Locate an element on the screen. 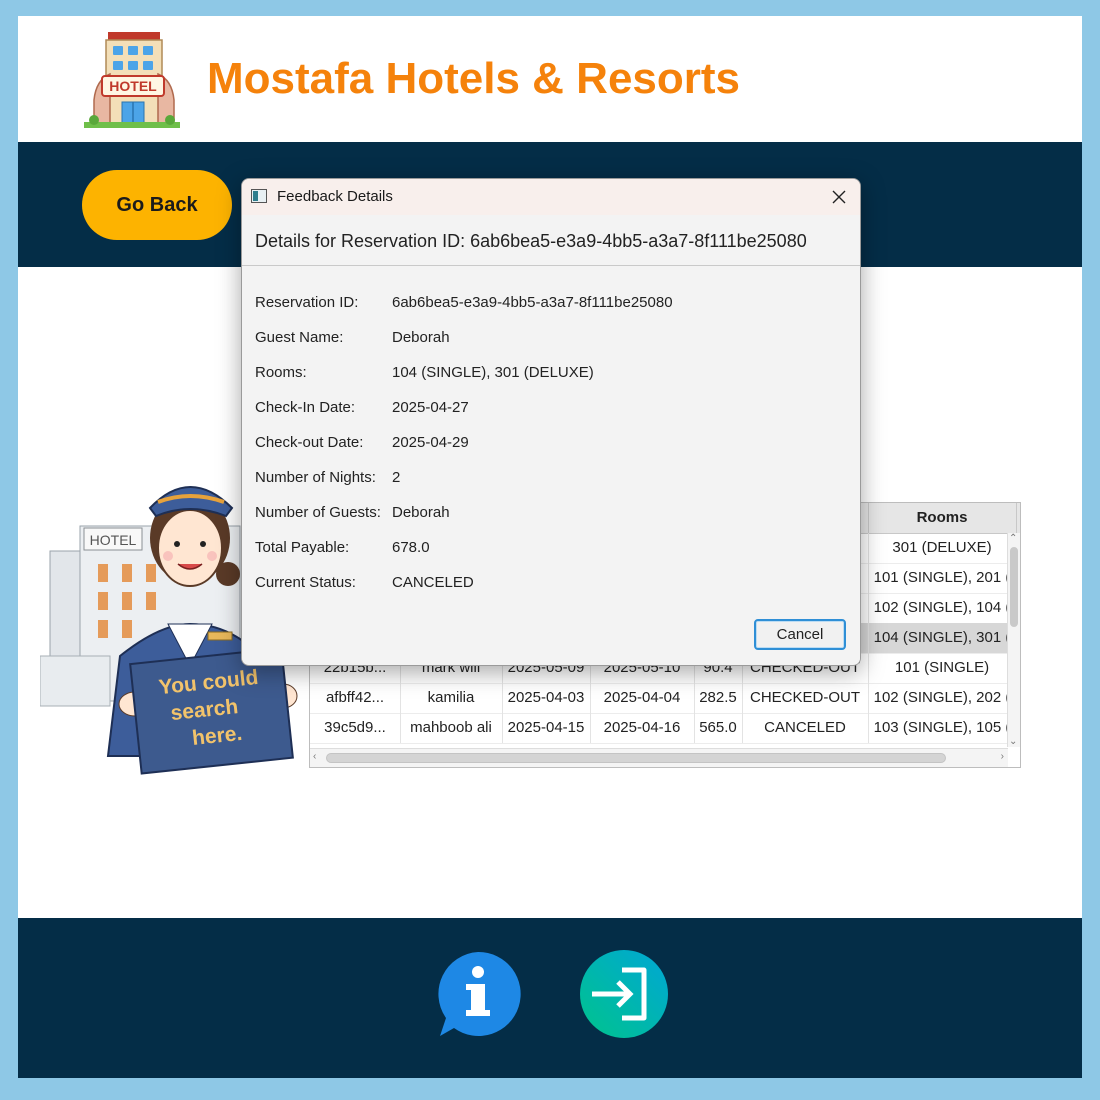 This screenshot has height=1100, width=1100. footer is located at coordinates (550, 998).